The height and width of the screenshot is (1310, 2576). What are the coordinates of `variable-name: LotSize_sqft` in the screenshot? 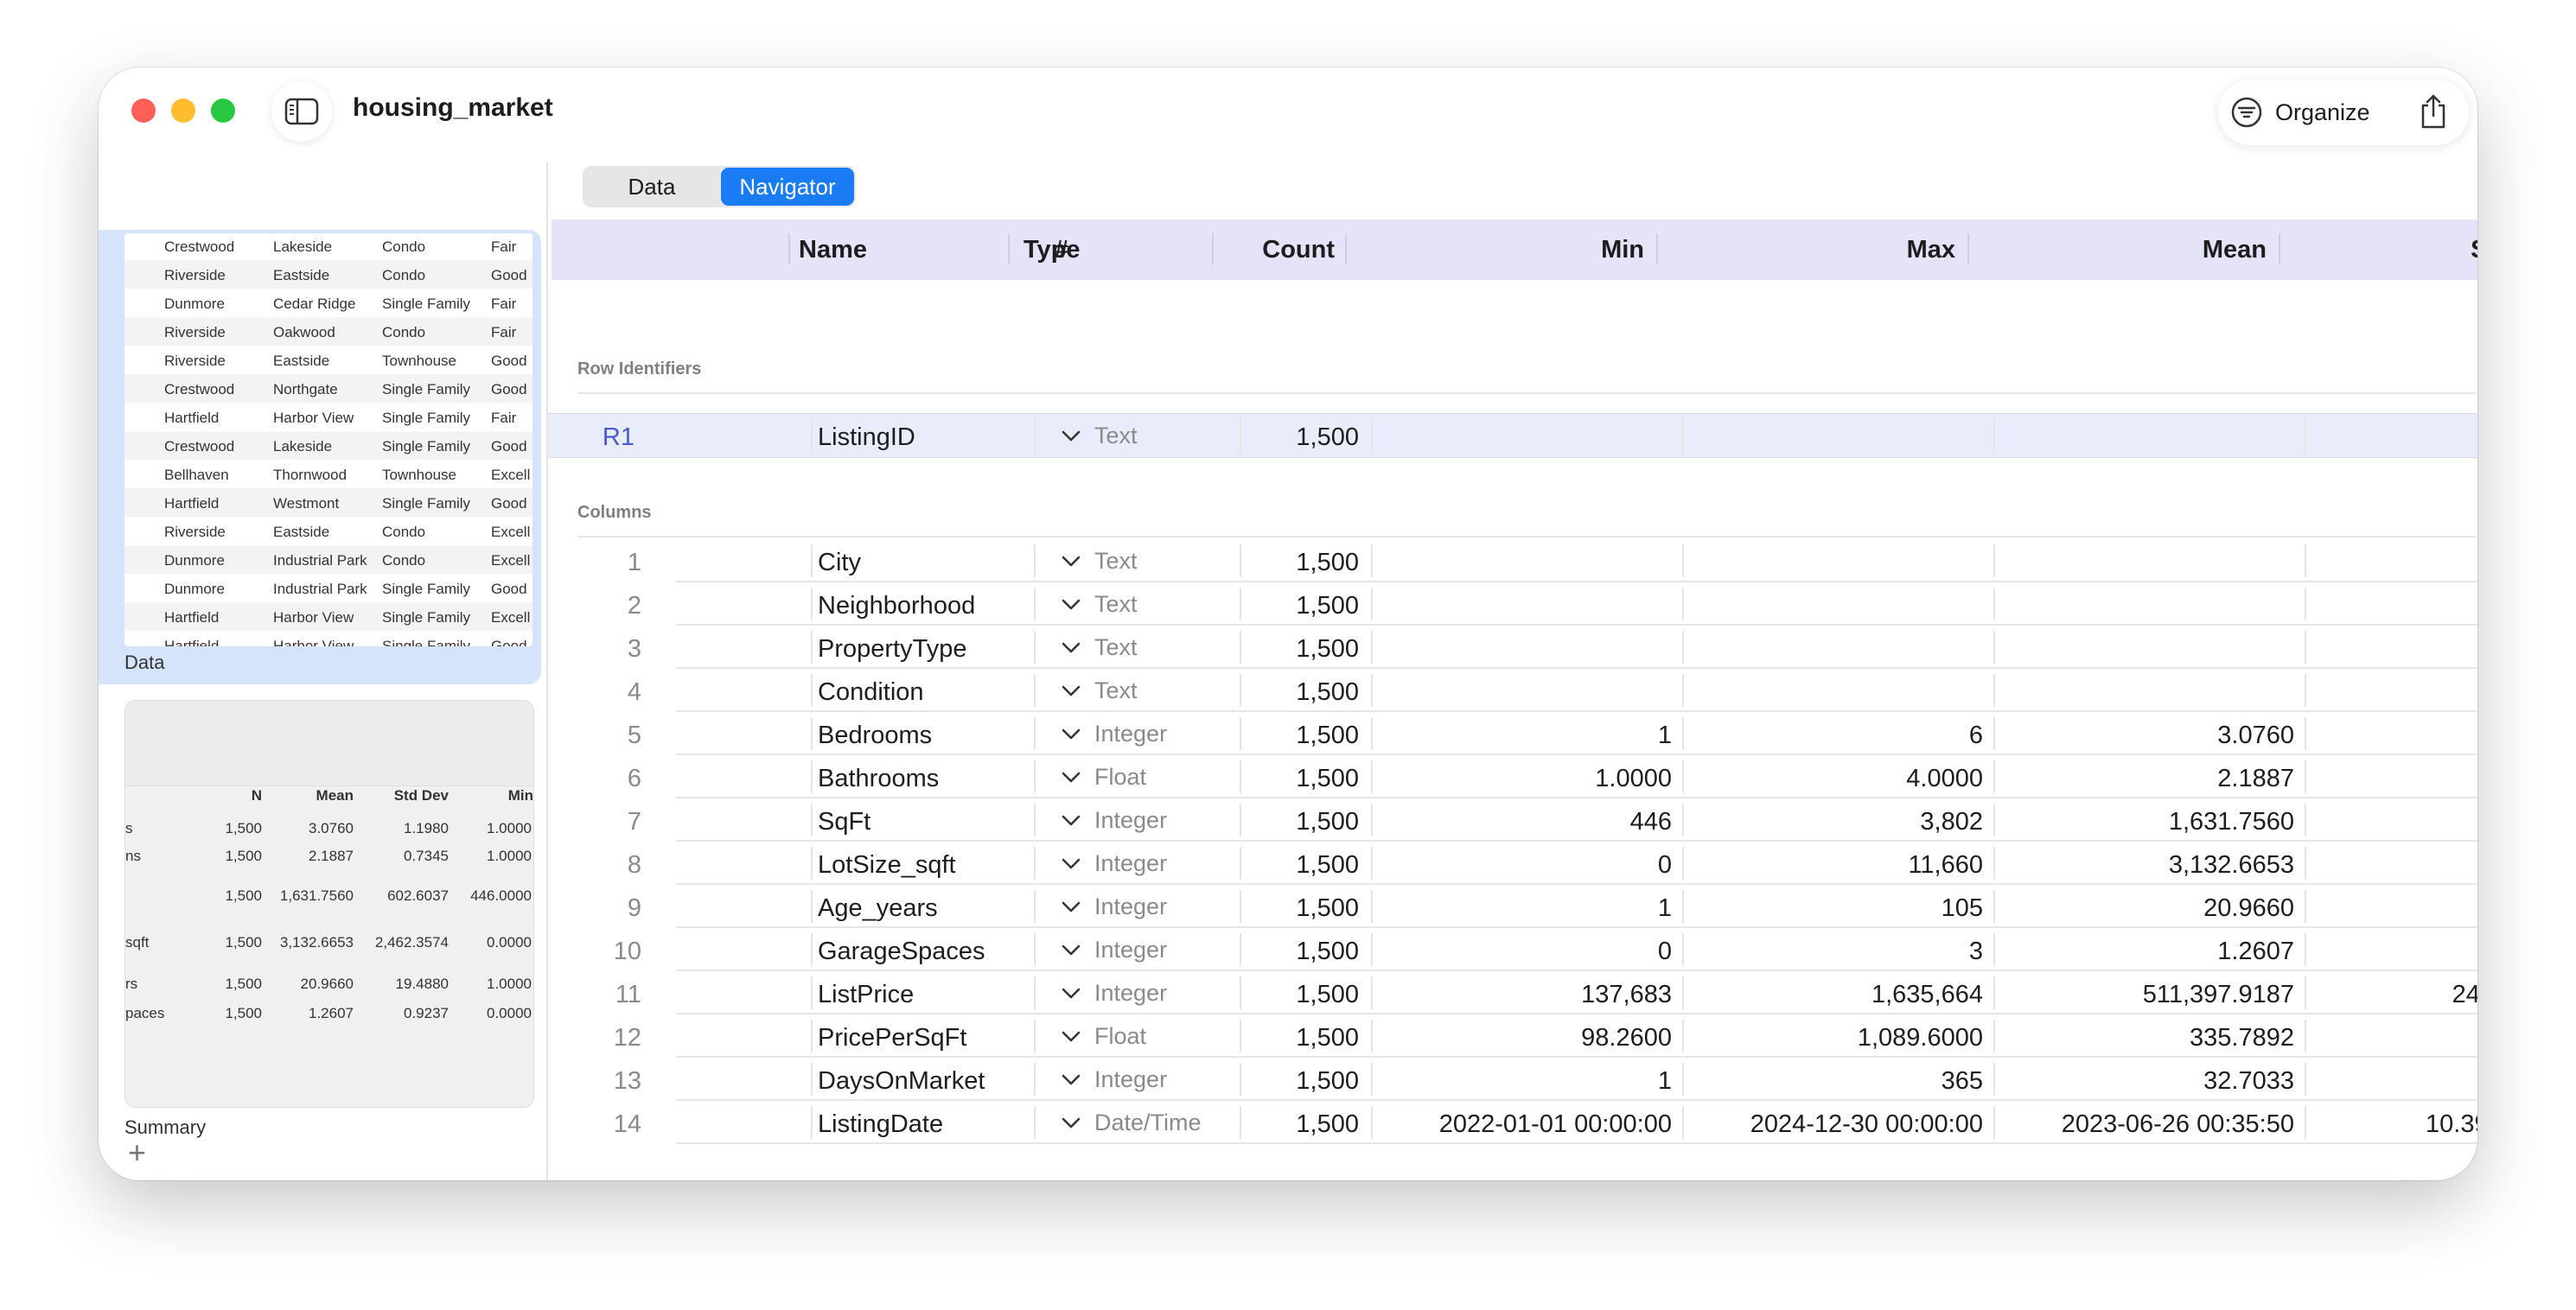 It's located at (887, 865).